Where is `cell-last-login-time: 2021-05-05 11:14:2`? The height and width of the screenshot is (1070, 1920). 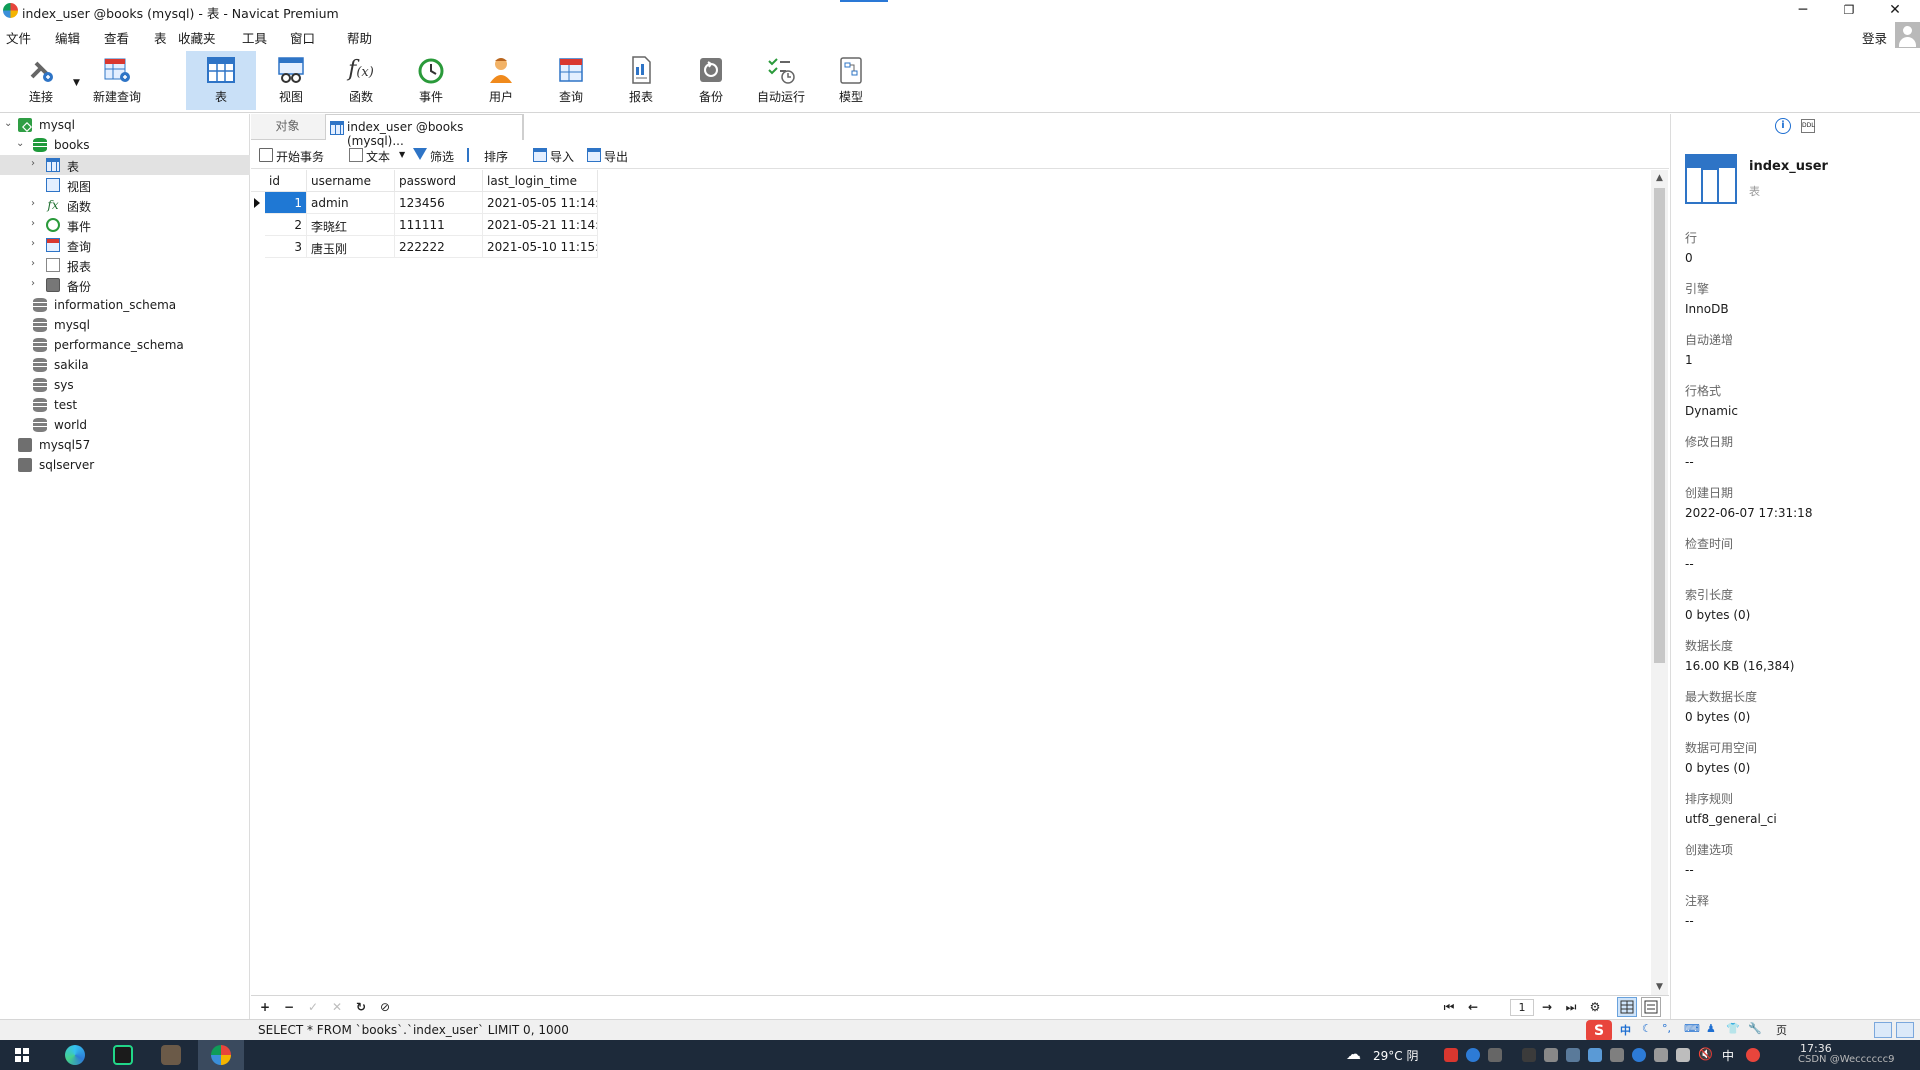
cell-last-login-time: 2021-05-05 11:14:2 is located at coordinates (540, 203).